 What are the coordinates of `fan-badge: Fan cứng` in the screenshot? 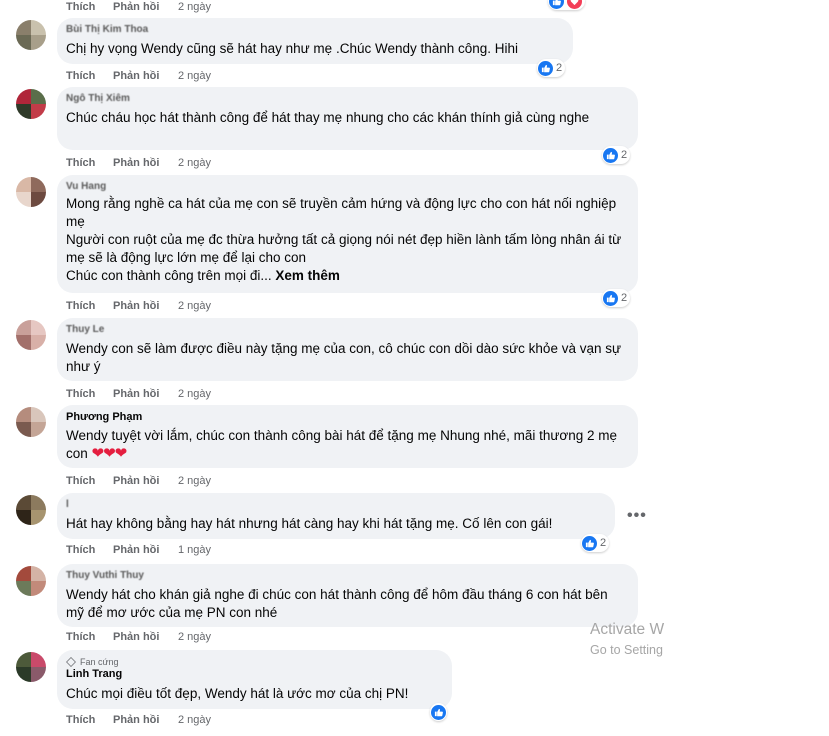 It's located at (254, 662).